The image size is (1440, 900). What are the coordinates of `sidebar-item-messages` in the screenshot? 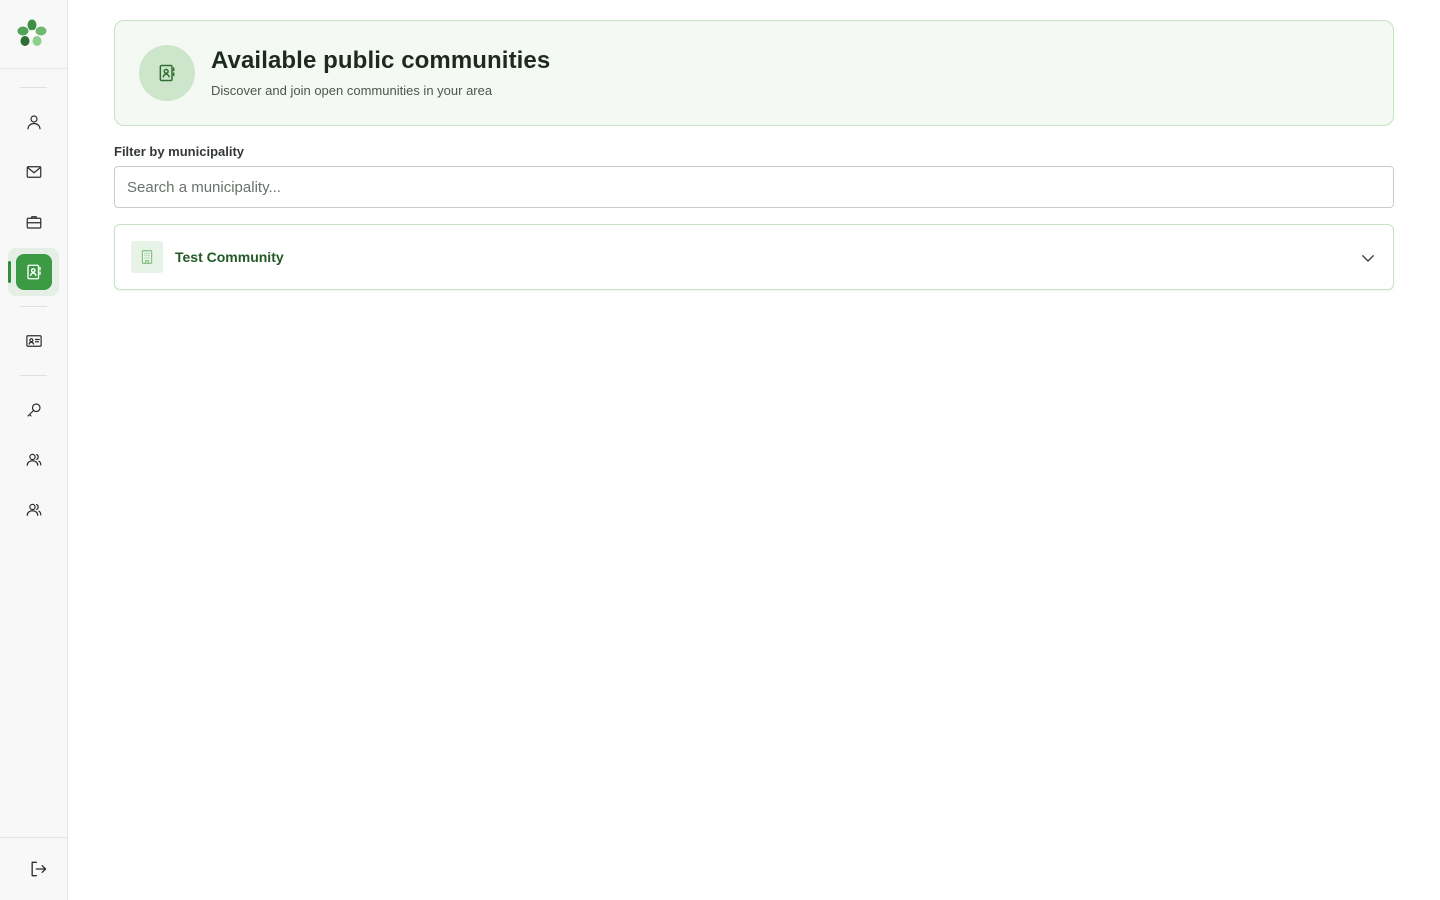 It's located at (34, 172).